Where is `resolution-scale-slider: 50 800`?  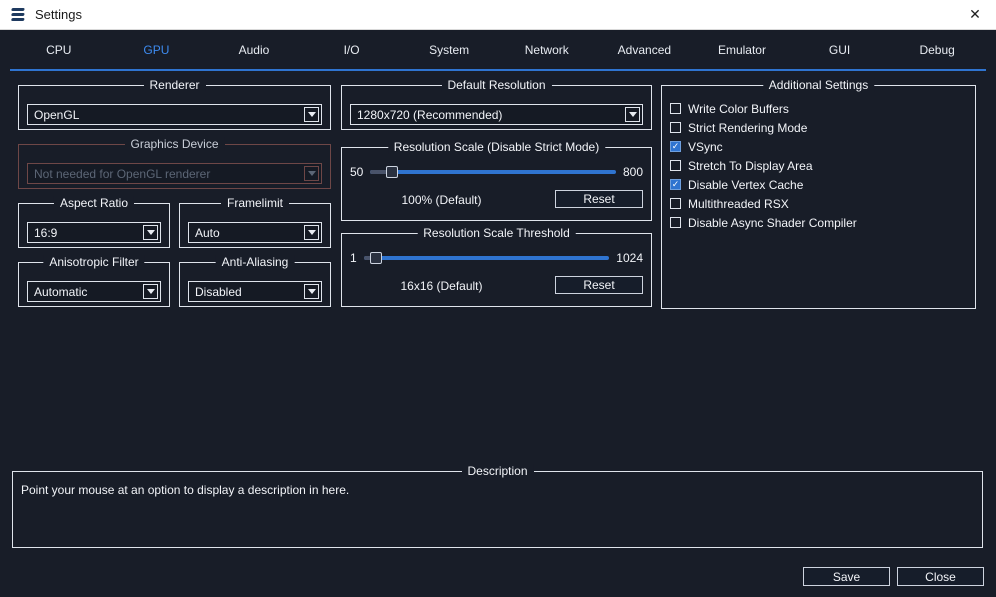
resolution-scale-slider: 50 800 is located at coordinates (496, 172).